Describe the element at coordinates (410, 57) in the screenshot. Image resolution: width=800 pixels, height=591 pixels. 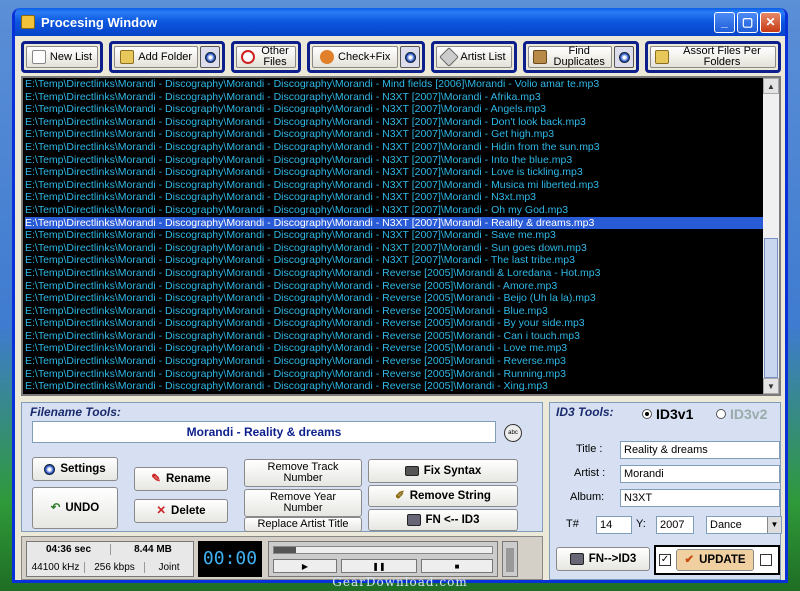
I see `check-fix-options-button` at that location.